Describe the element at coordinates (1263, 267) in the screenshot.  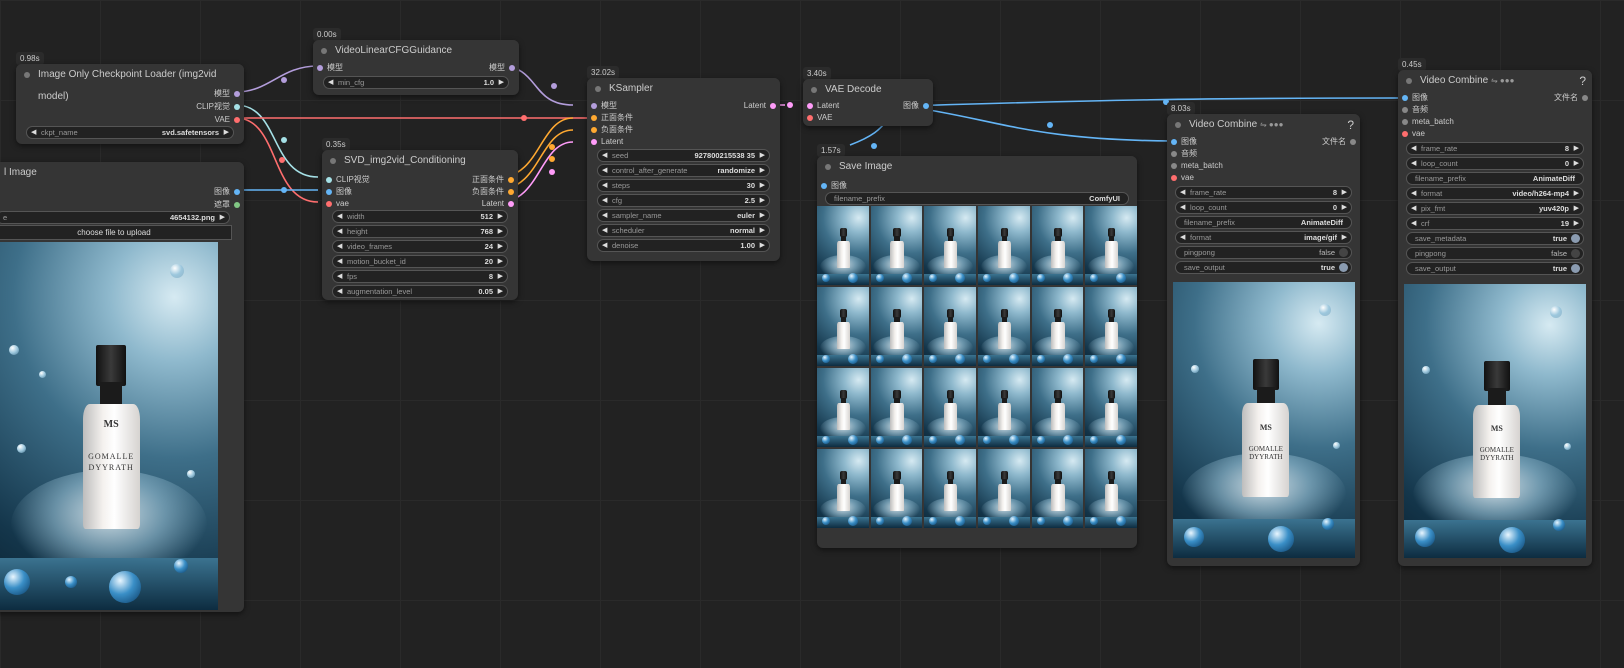
I see `save-output-toggle: save_output true` at that location.